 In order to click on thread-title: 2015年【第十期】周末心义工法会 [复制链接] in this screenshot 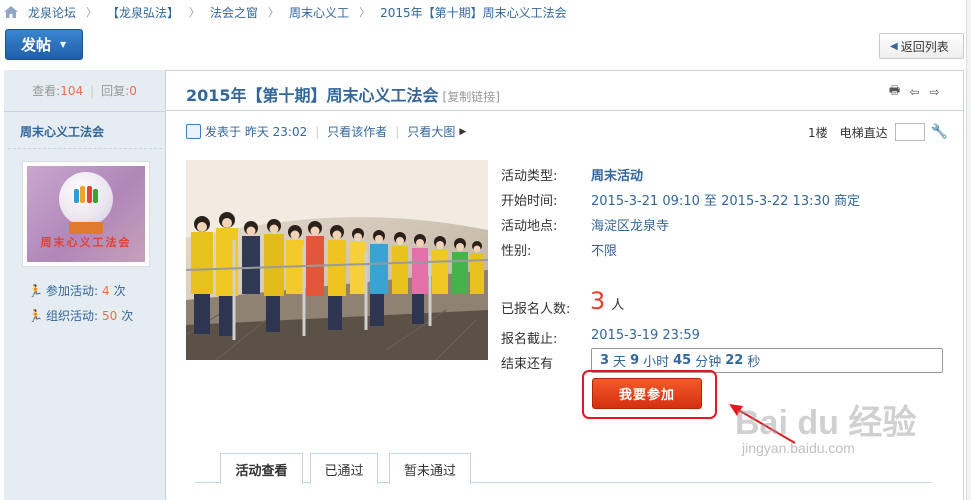, I will do `click(343, 94)`.